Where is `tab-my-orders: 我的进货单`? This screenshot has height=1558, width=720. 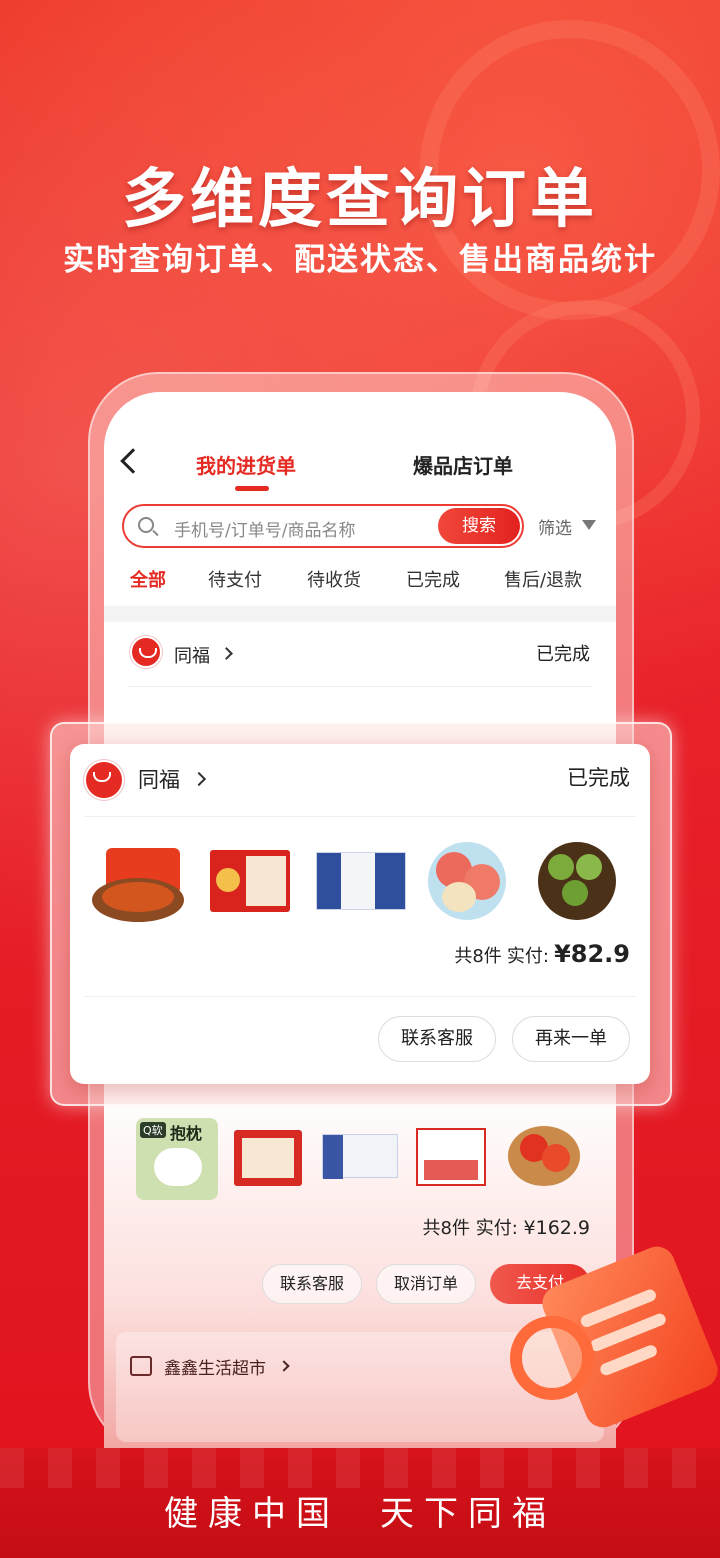
tab-my-orders: 我的进货单 is located at coordinates (246, 464).